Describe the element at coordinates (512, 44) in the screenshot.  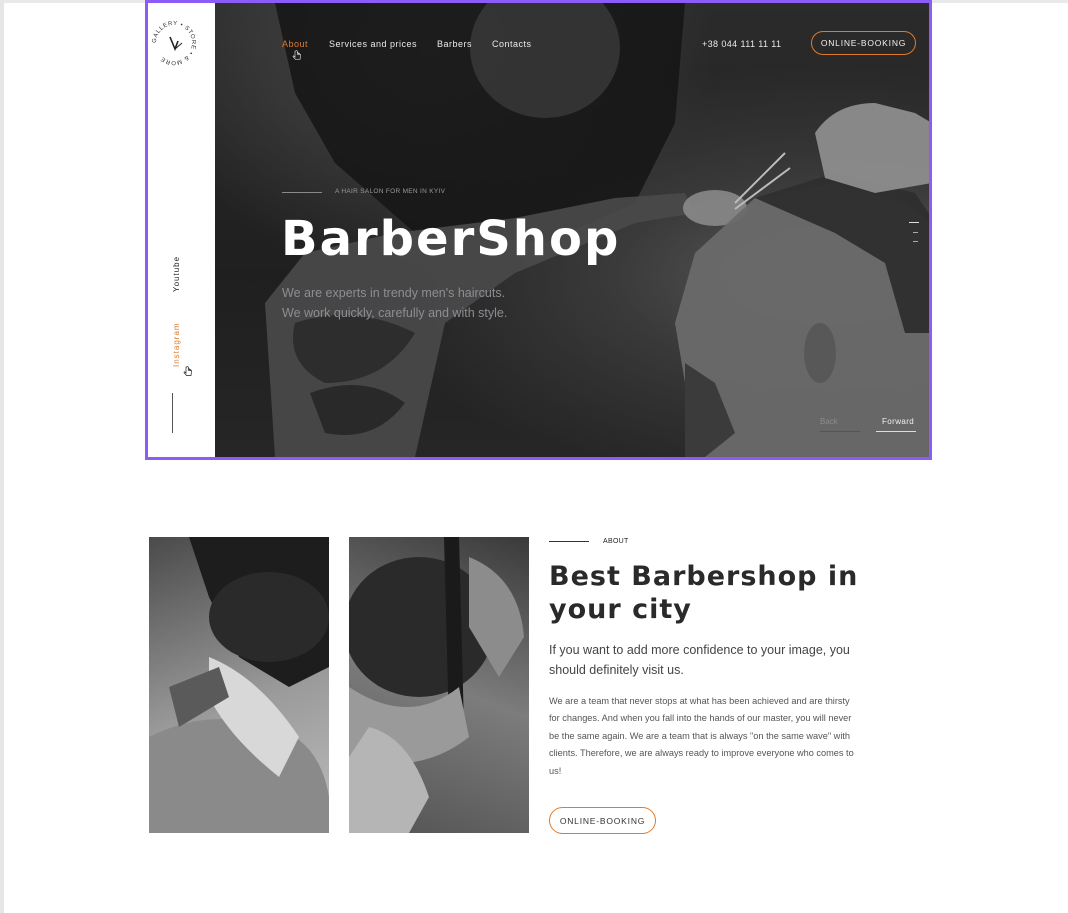
I see `nav-contacts: Contacts` at that location.